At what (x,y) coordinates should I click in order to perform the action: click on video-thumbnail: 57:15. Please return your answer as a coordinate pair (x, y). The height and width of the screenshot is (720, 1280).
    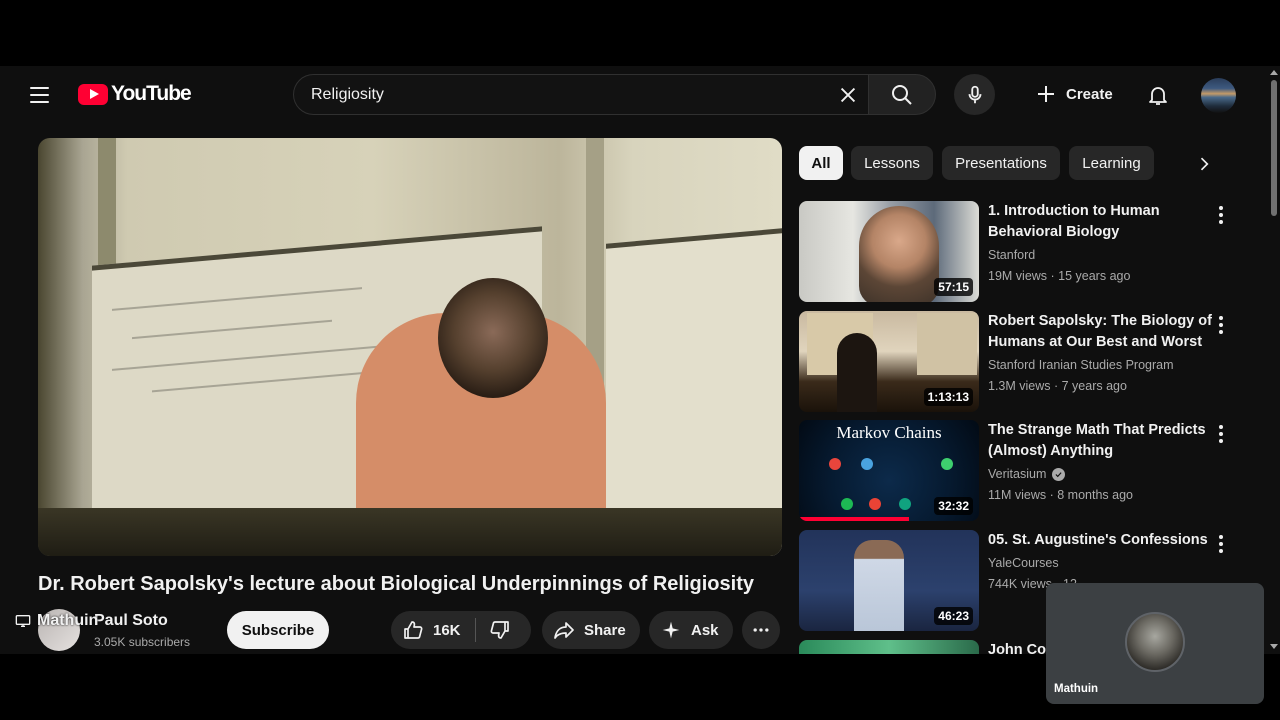
    Looking at the image, I should click on (889, 251).